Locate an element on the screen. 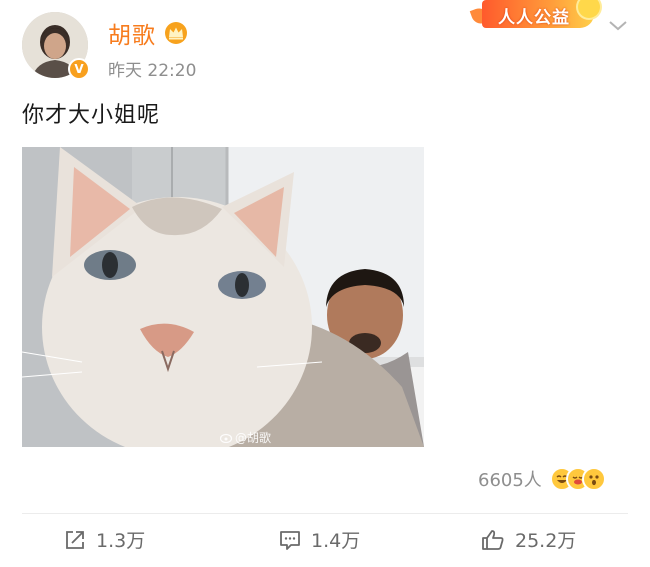 This screenshot has height=567, width=650. weibo-icon is located at coordinates (226, 438).